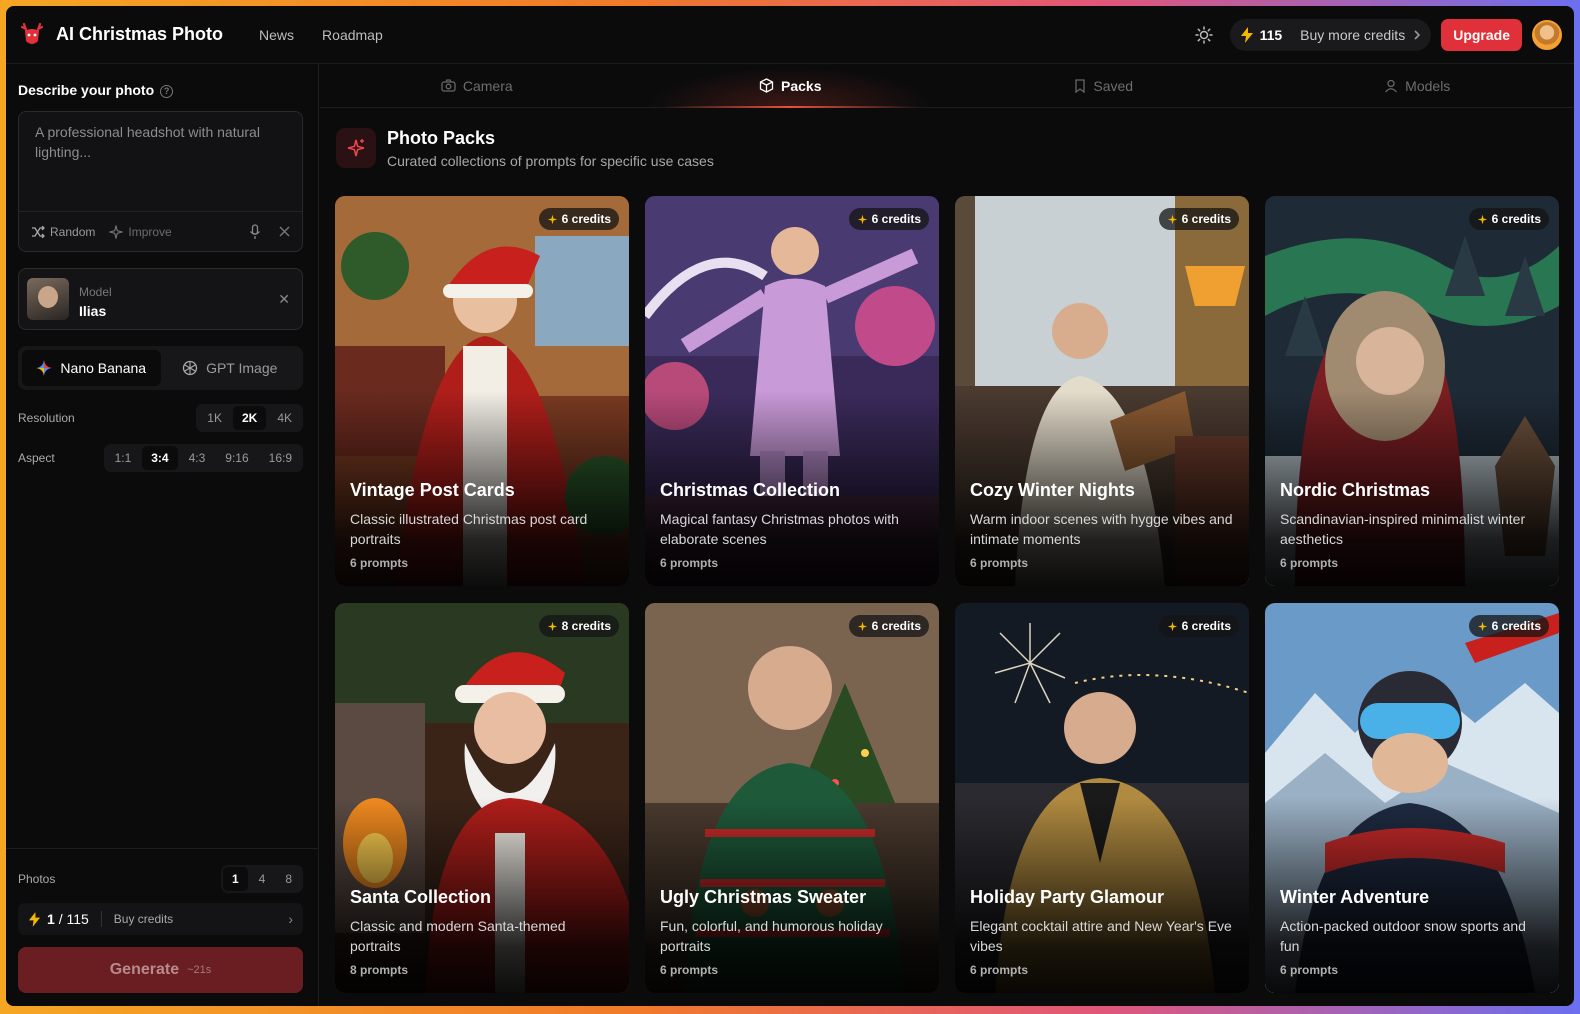  Describe the element at coordinates (1204, 35) in the screenshot. I see `theme-toggle-sun-icon` at that location.